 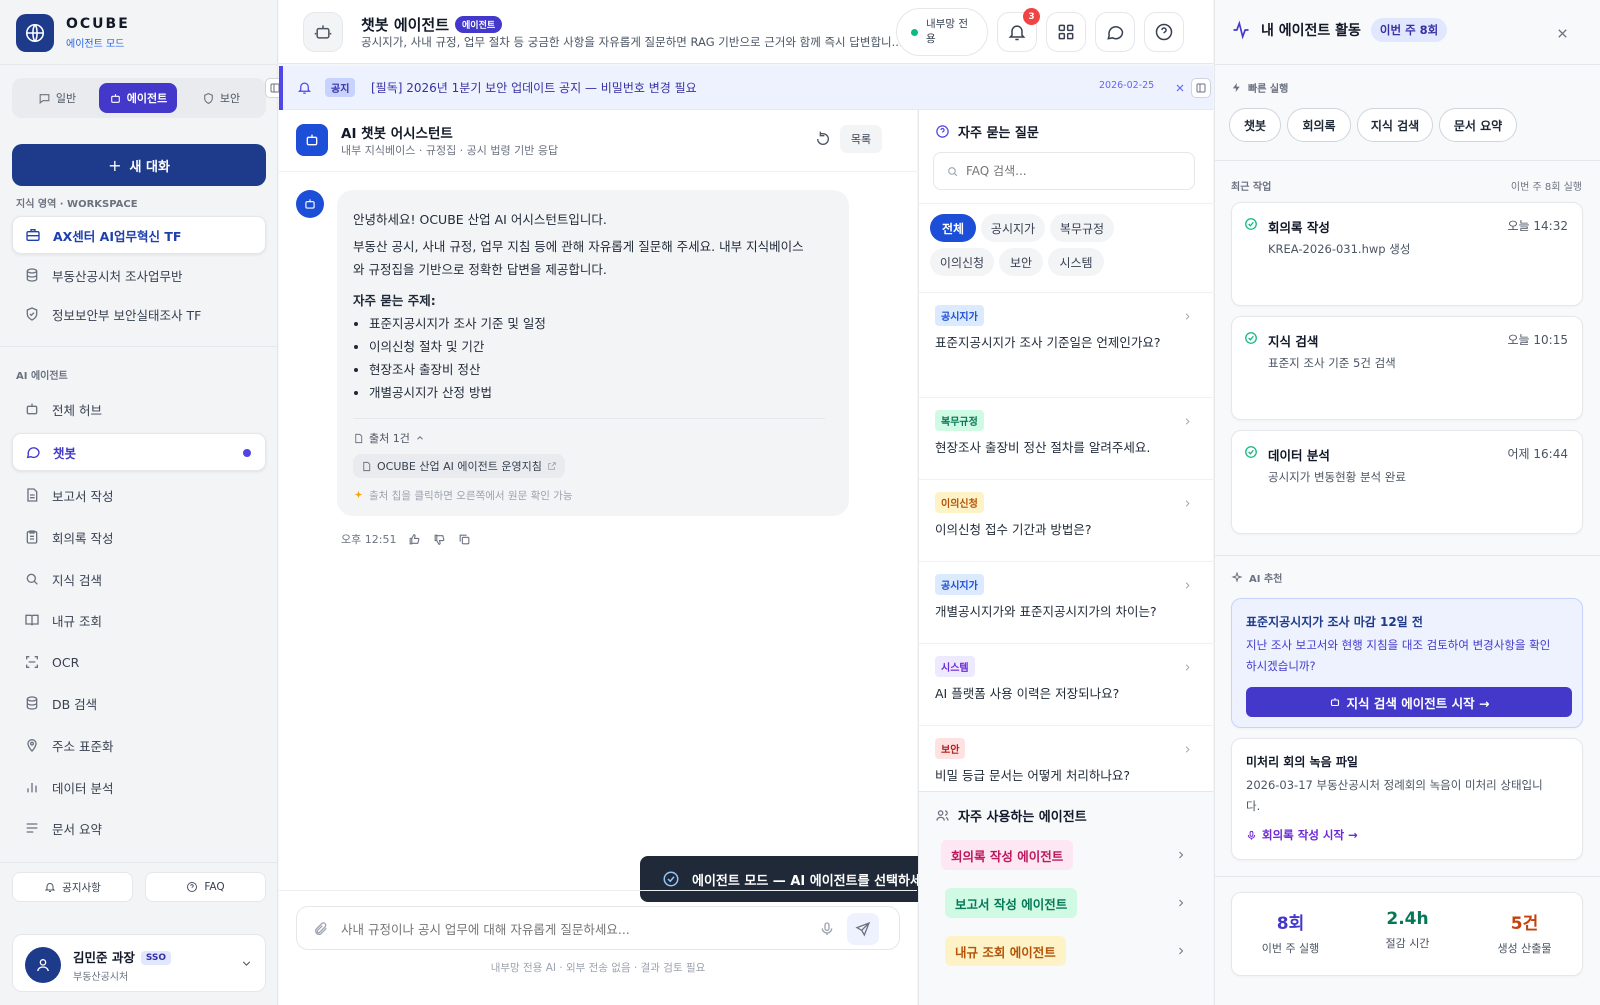 I want to click on faq-search-box, so click(x=1064, y=171).